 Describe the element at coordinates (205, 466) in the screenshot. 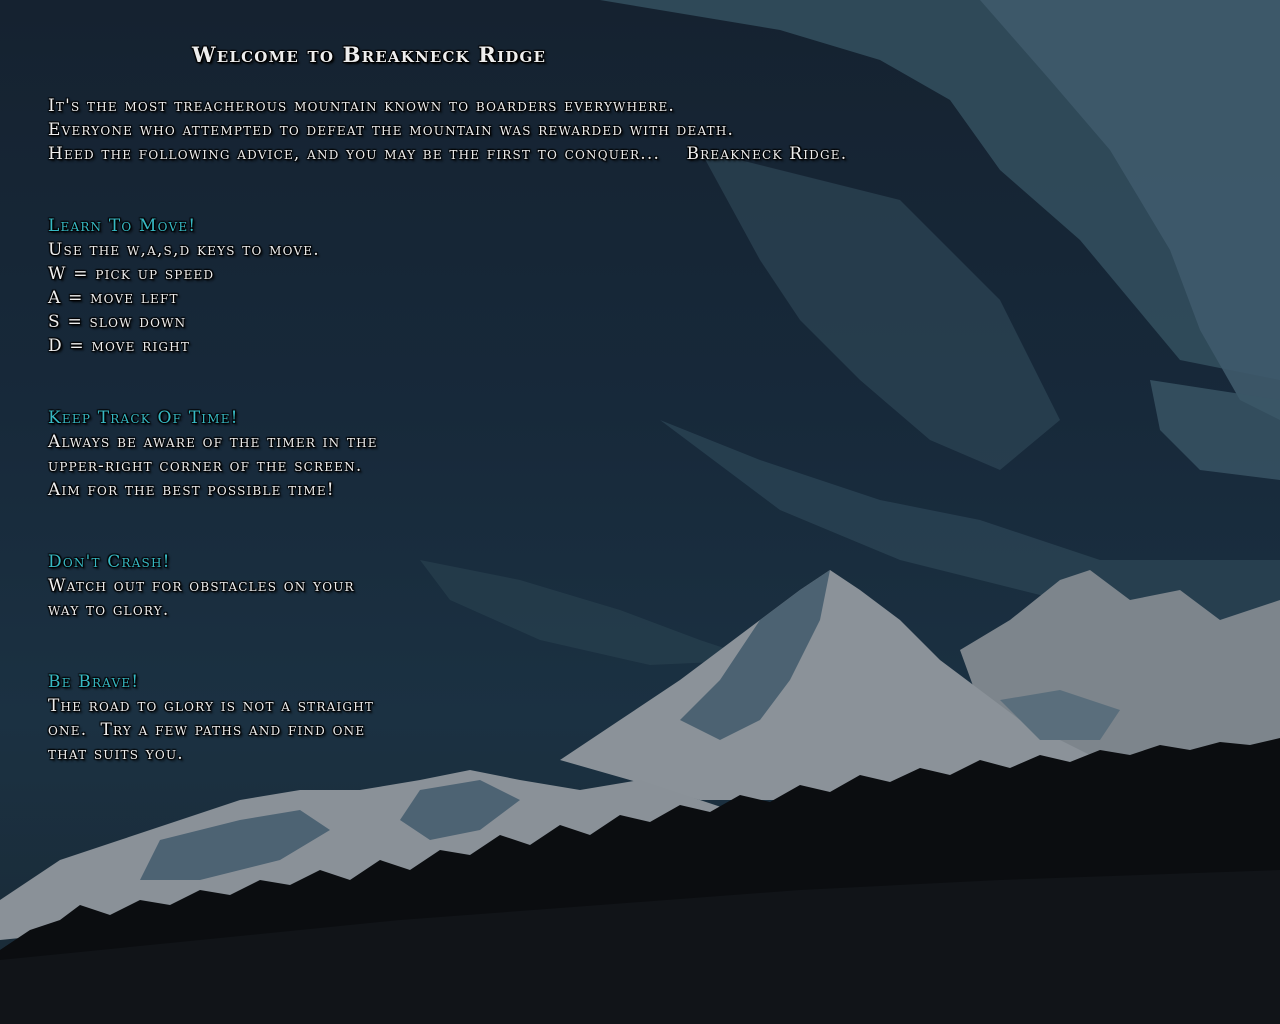

I see `time-line-2: upper-right corner of the screen.` at that location.